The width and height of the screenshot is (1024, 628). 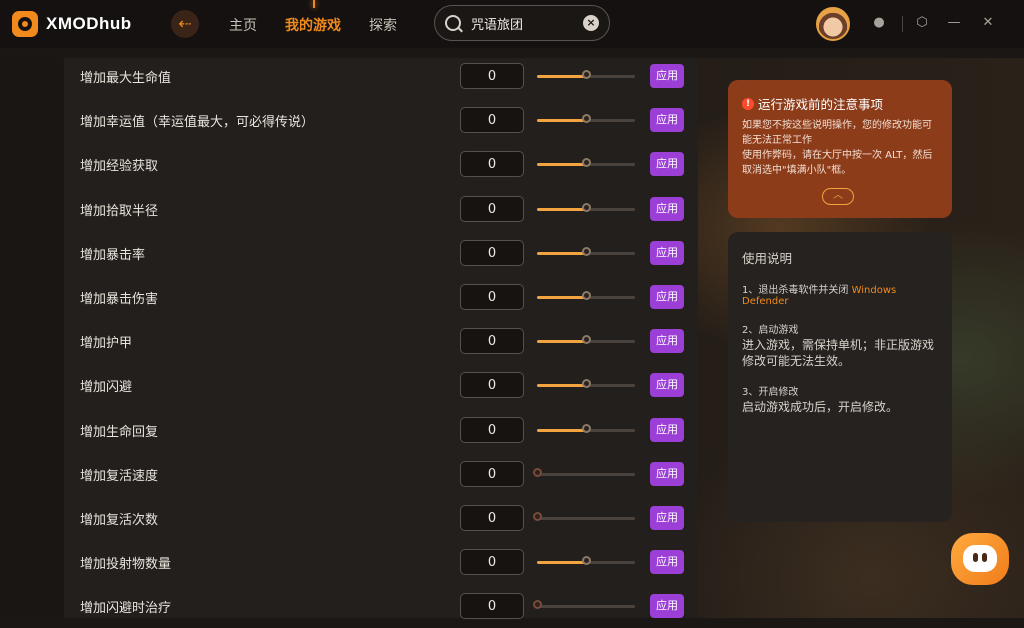 I want to click on notice-title-row: ! 运行游戏前的注意事项, so click(x=841, y=103).